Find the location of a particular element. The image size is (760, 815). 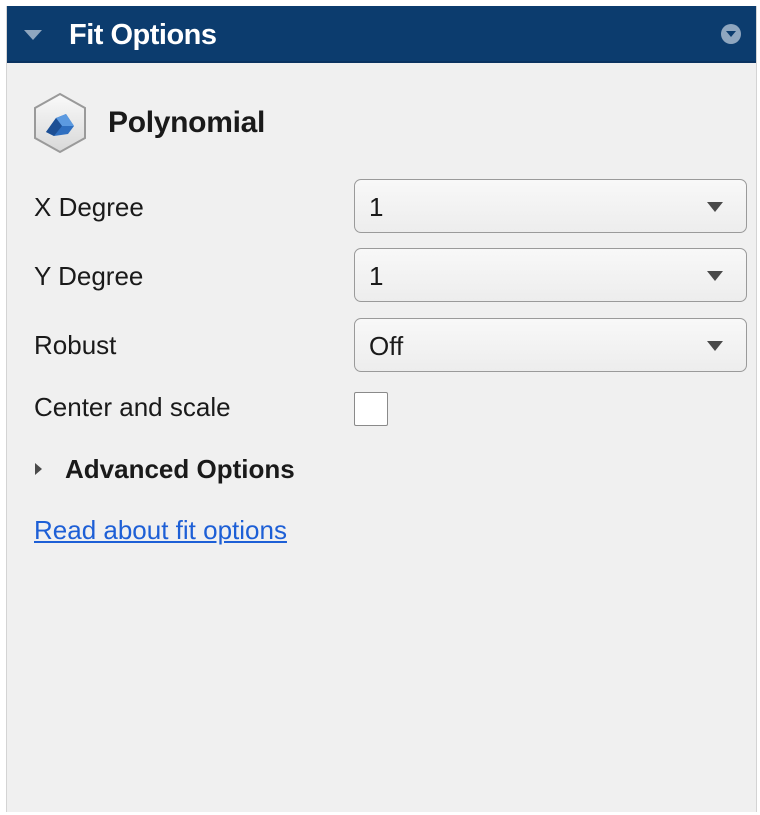

robust-dropdown: Off is located at coordinates (550, 345).